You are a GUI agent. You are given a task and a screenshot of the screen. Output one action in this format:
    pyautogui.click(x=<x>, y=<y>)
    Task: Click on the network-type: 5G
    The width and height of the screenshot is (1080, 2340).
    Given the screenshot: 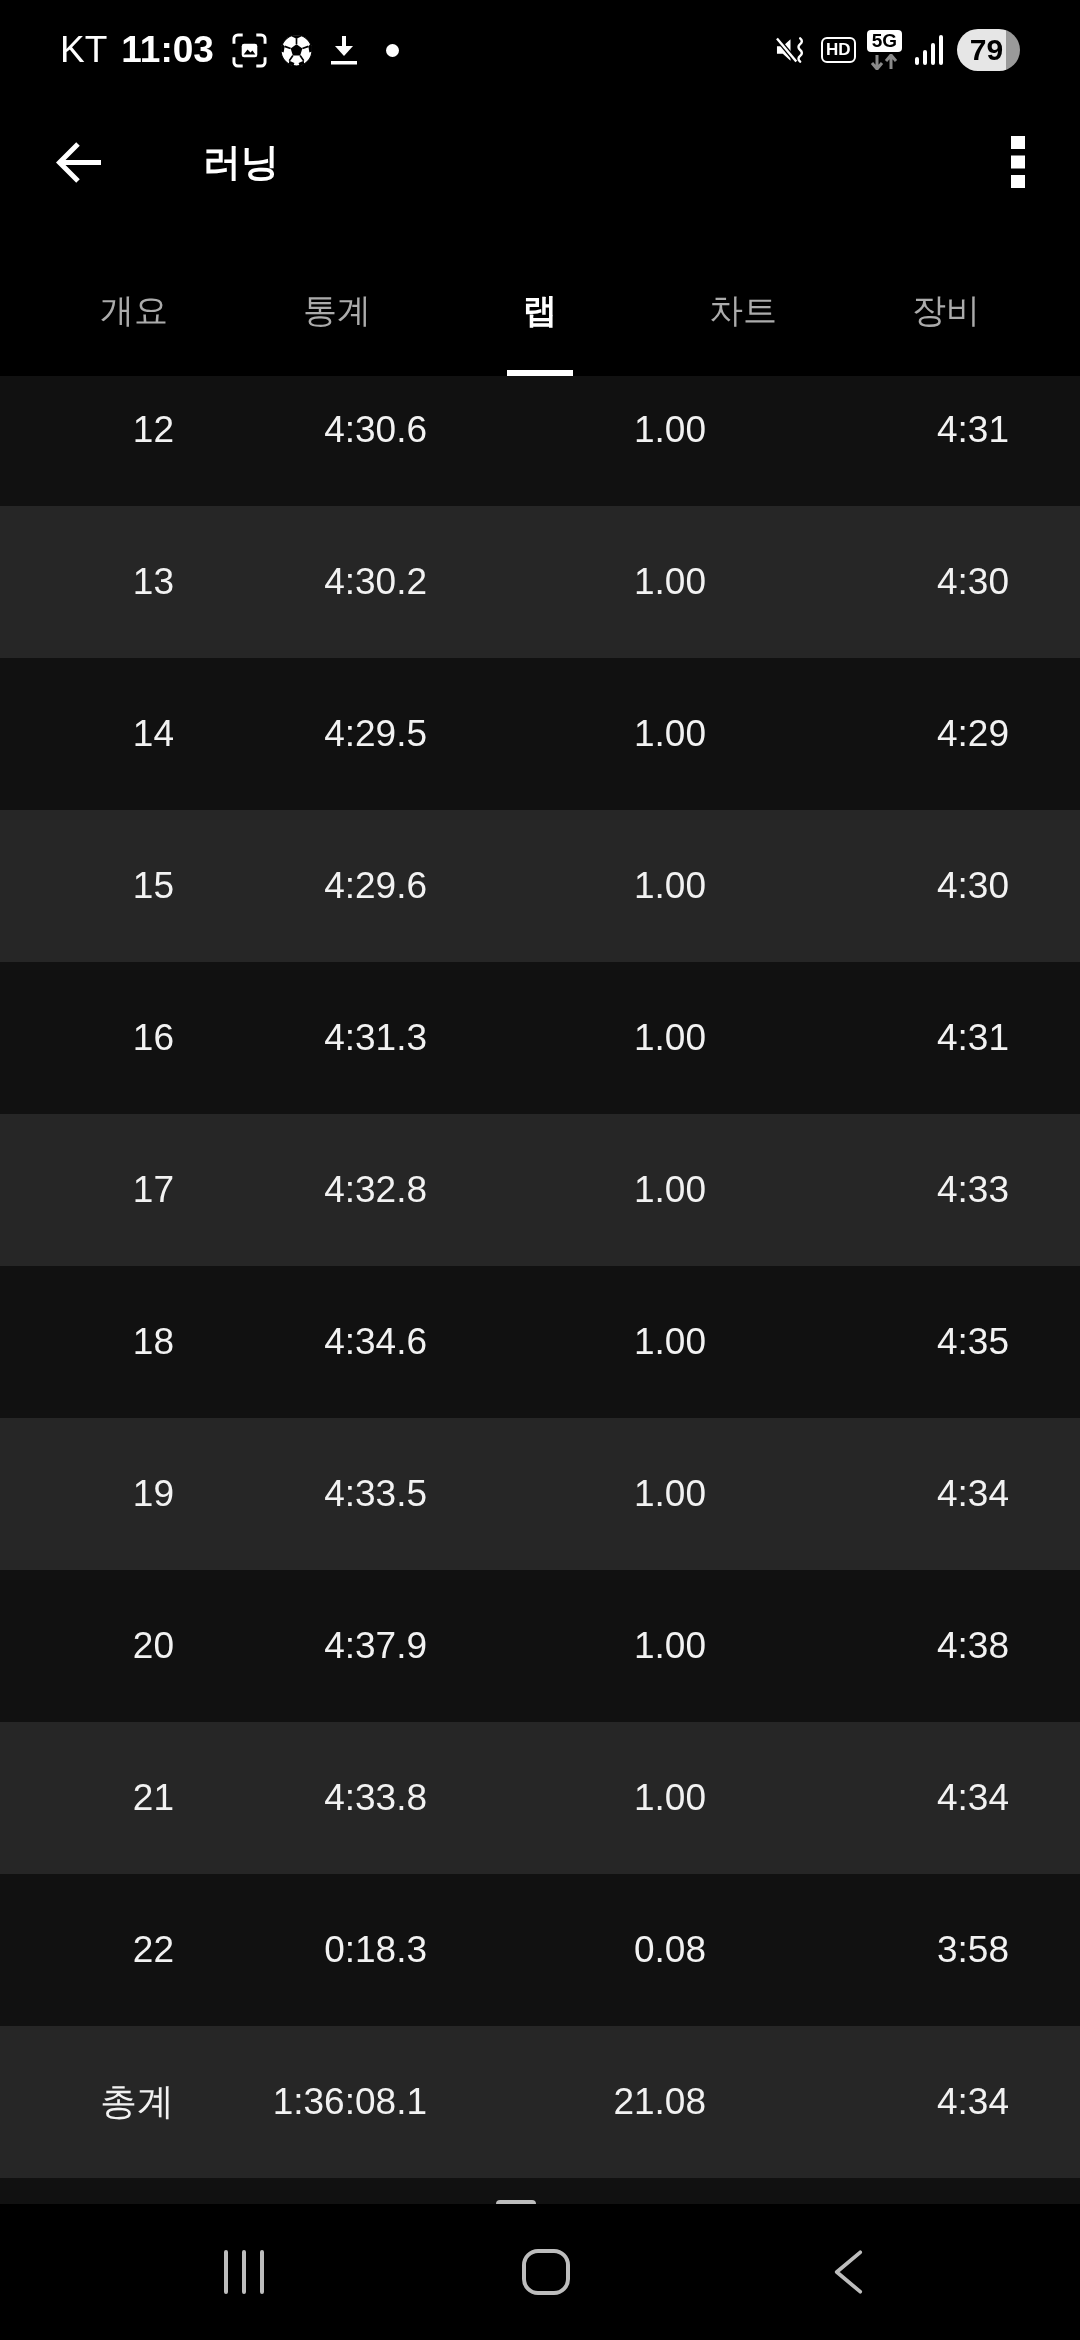 What is the action you would take?
    pyautogui.click(x=884, y=41)
    